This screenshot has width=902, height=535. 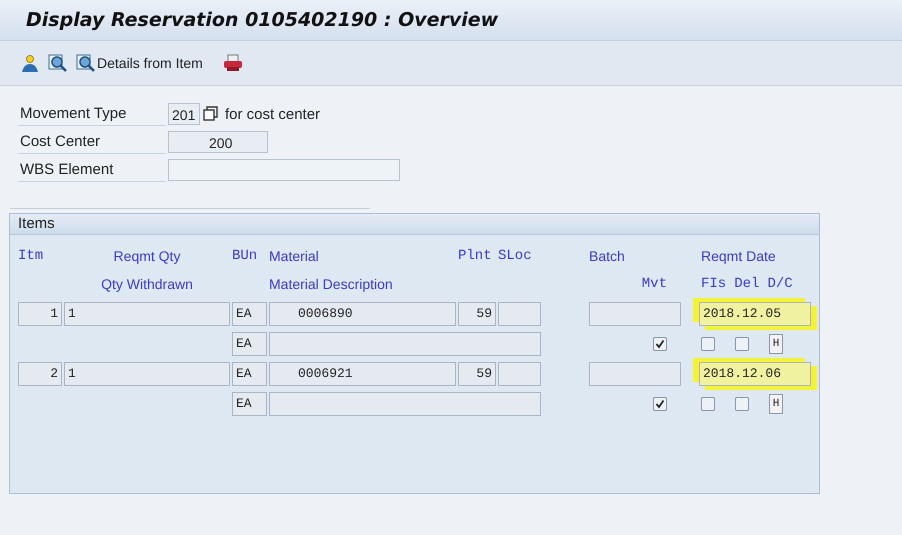 I want to click on printer-icon, so click(x=232, y=63).